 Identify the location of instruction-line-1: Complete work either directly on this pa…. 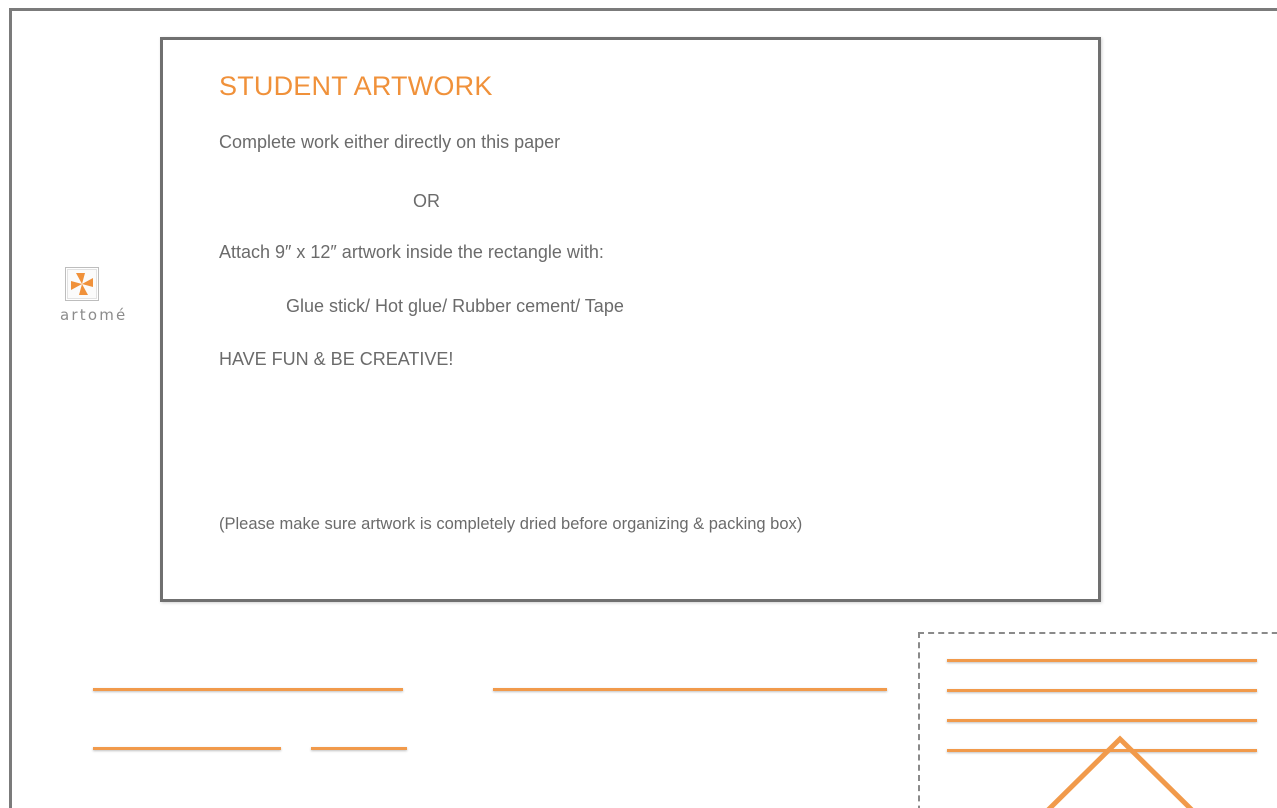
(390, 142).